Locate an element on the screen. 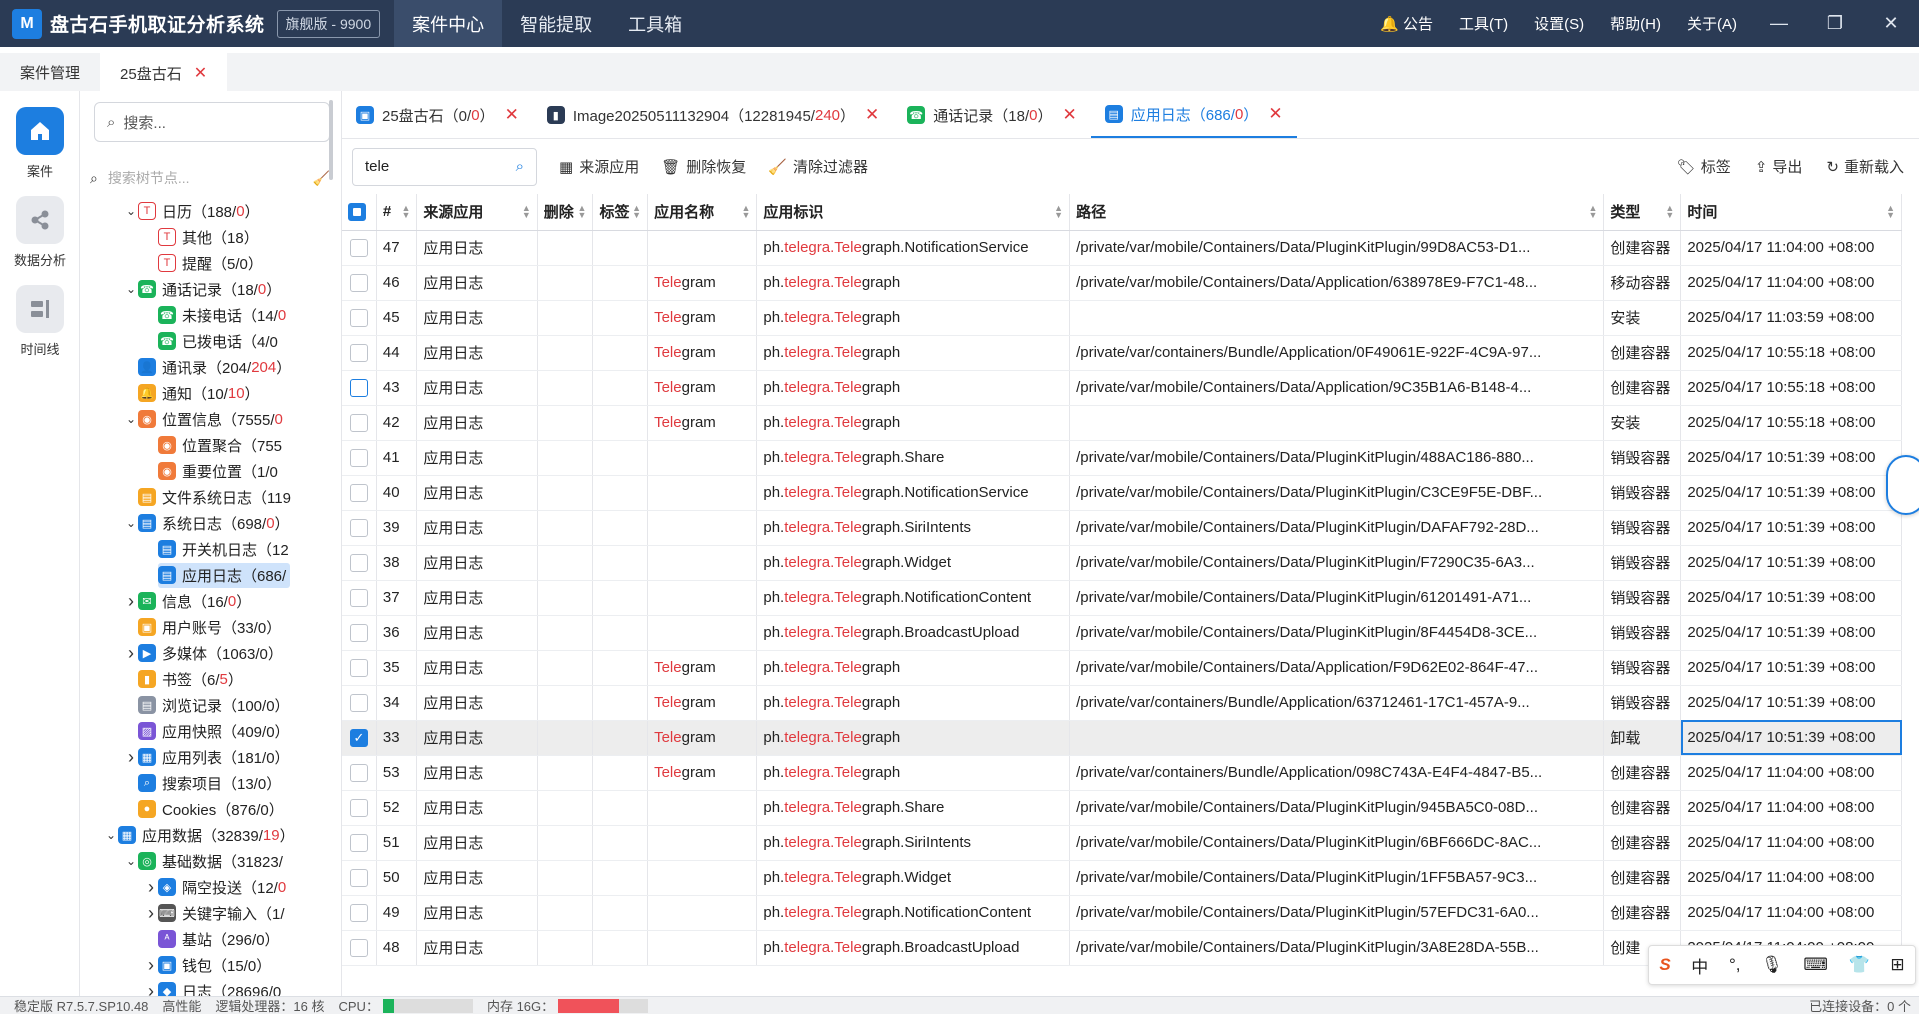  rail-item-case: 案件 is located at coordinates (40, 143).